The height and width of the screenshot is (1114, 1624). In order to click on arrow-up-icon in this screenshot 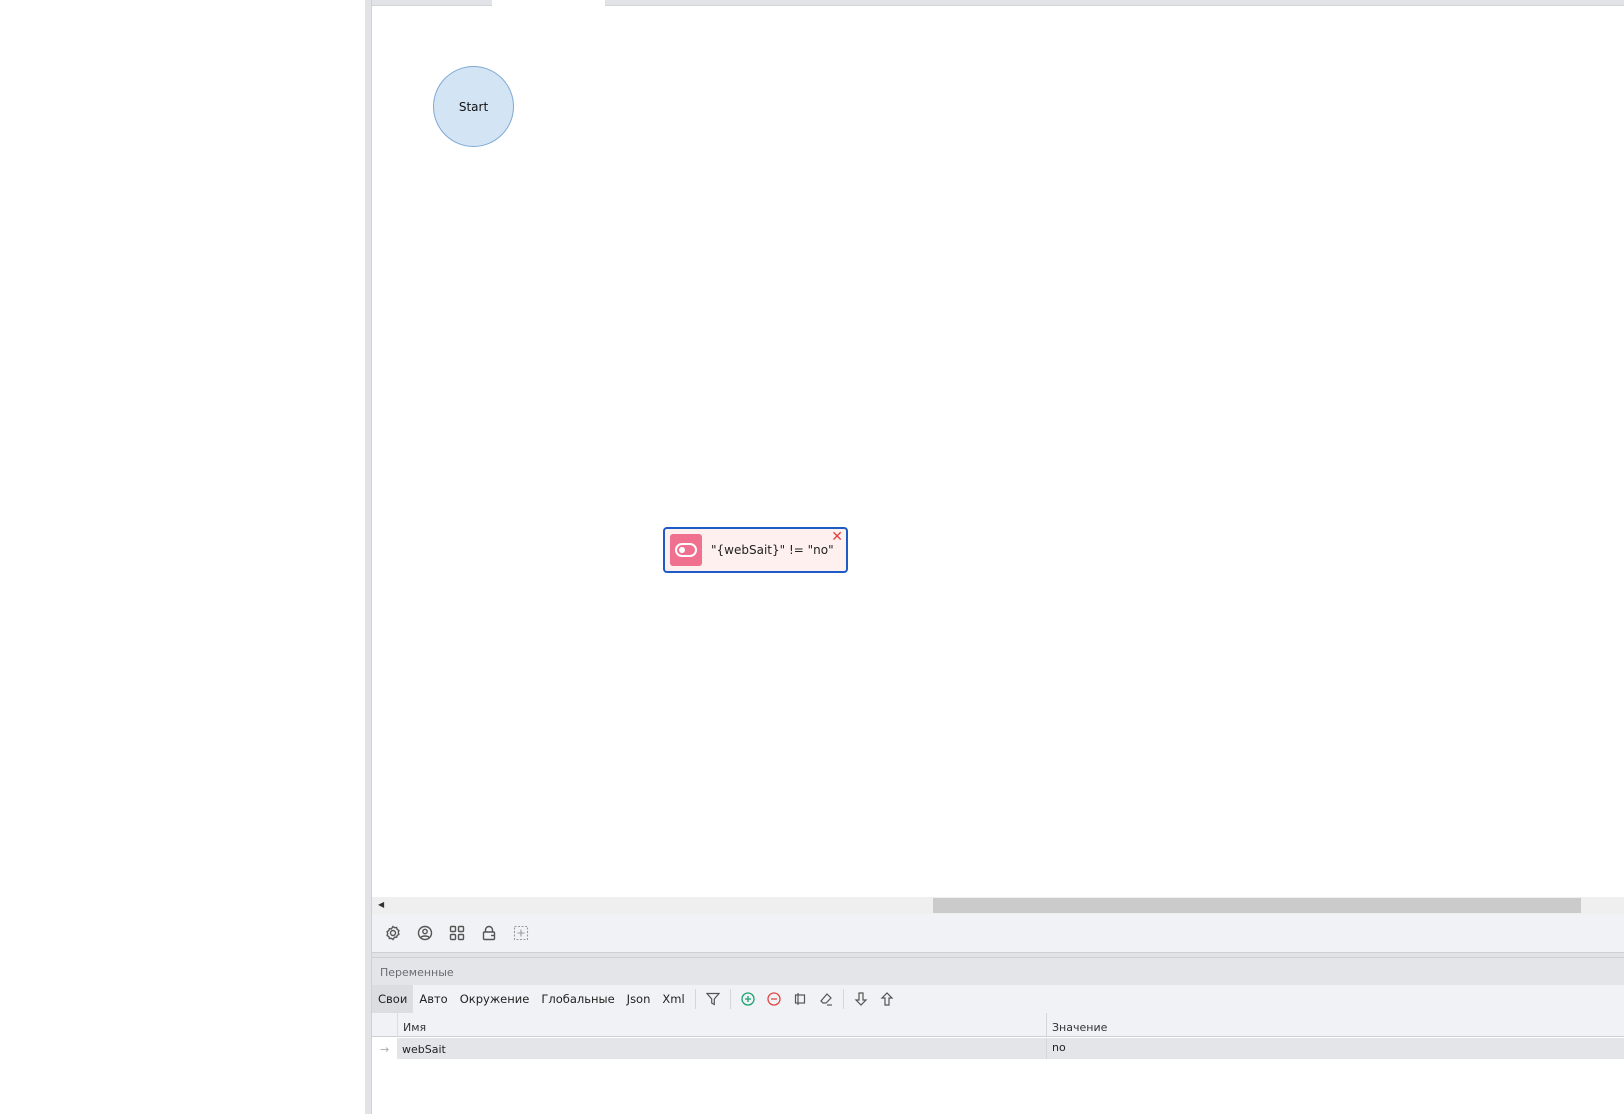, I will do `click(887, 999)`.